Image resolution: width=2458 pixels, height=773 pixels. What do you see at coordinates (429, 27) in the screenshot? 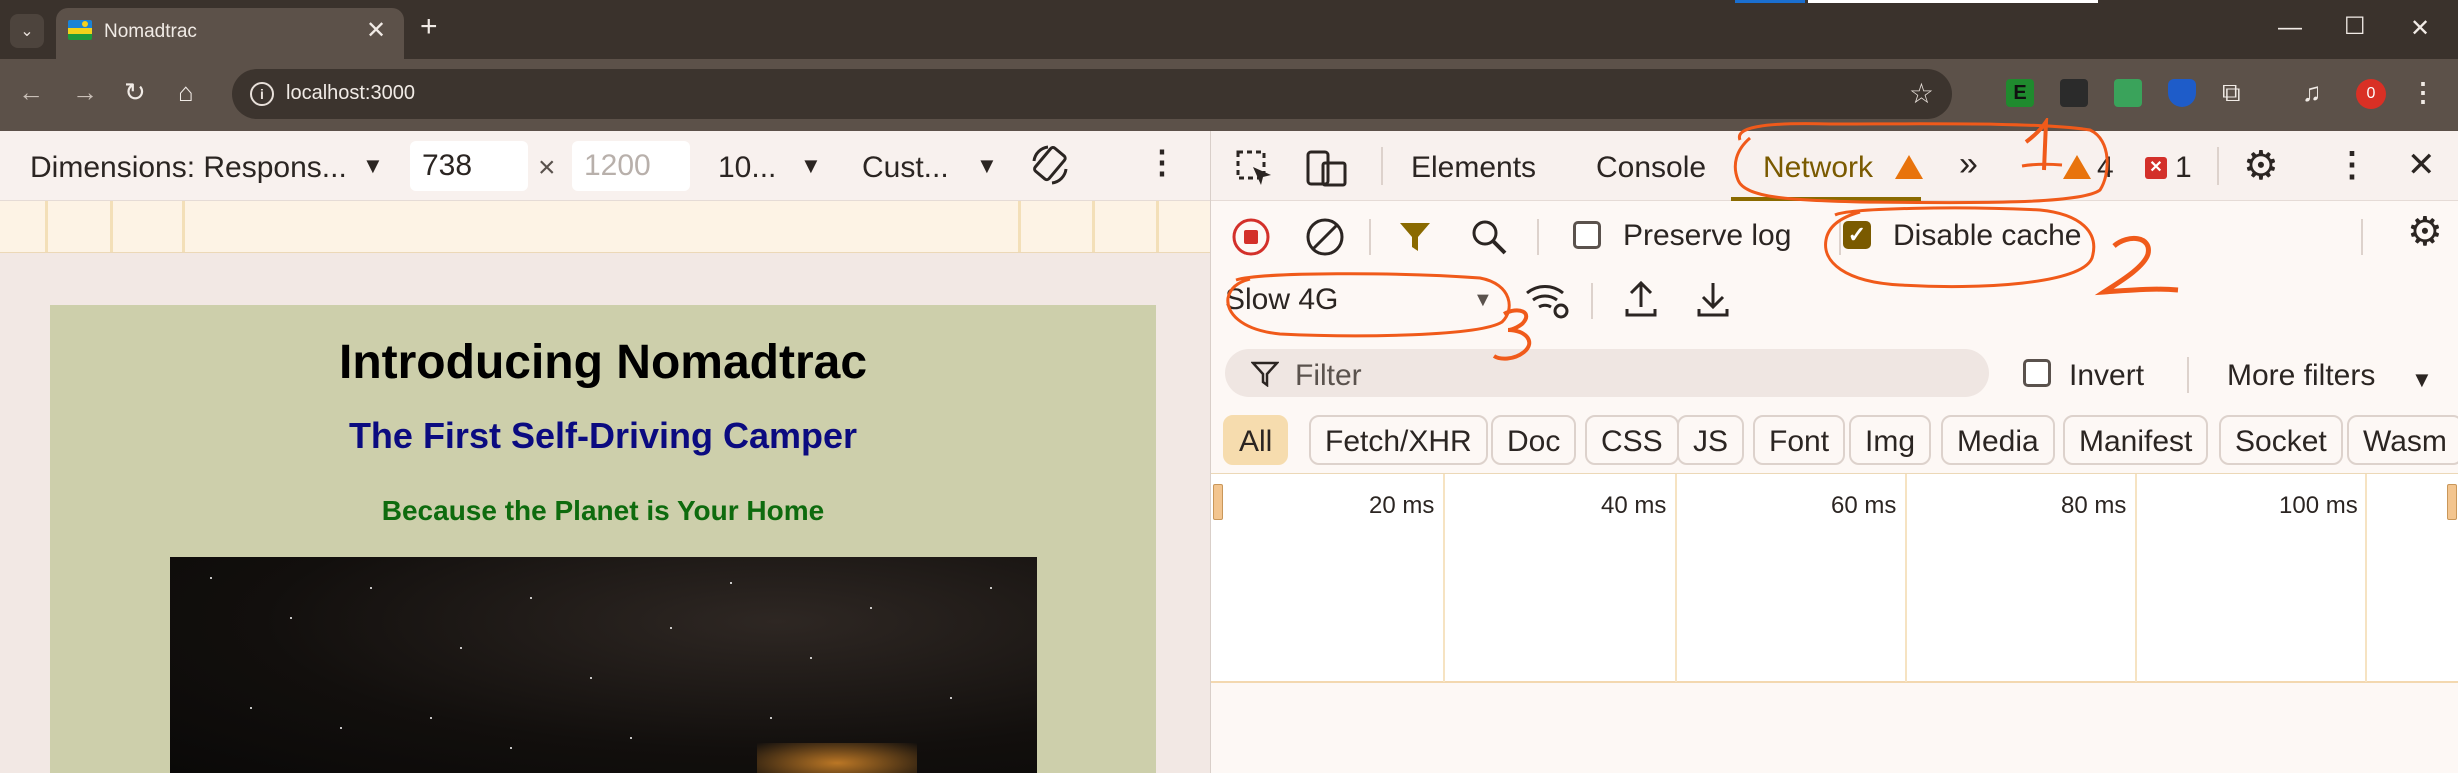
I see `new-tab-button: +` at bounding box center [429, 27].